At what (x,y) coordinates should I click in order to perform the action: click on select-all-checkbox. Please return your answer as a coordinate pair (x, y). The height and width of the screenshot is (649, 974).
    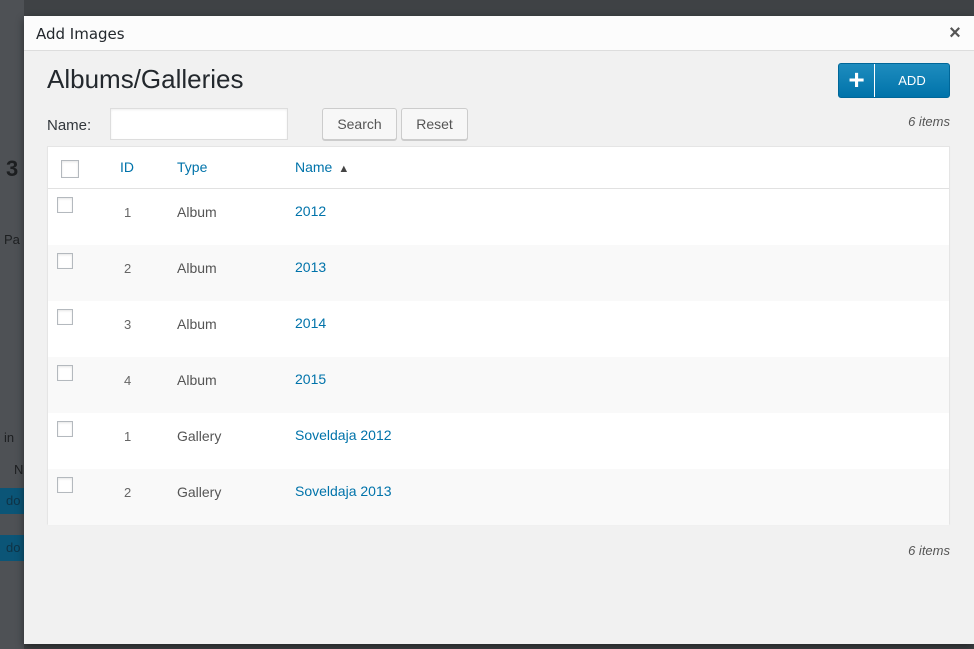
    Looking at the image, I should click on (70, 169).